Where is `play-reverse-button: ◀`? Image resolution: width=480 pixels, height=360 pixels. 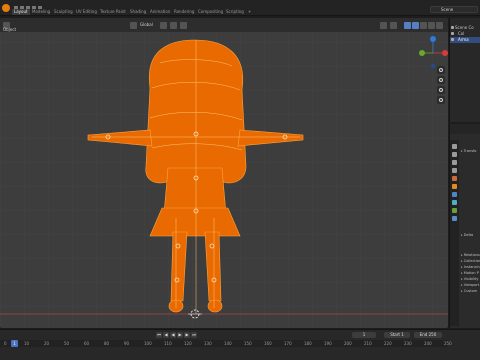
play-reverse-button: ◀ is located at coordinates (173, 335).